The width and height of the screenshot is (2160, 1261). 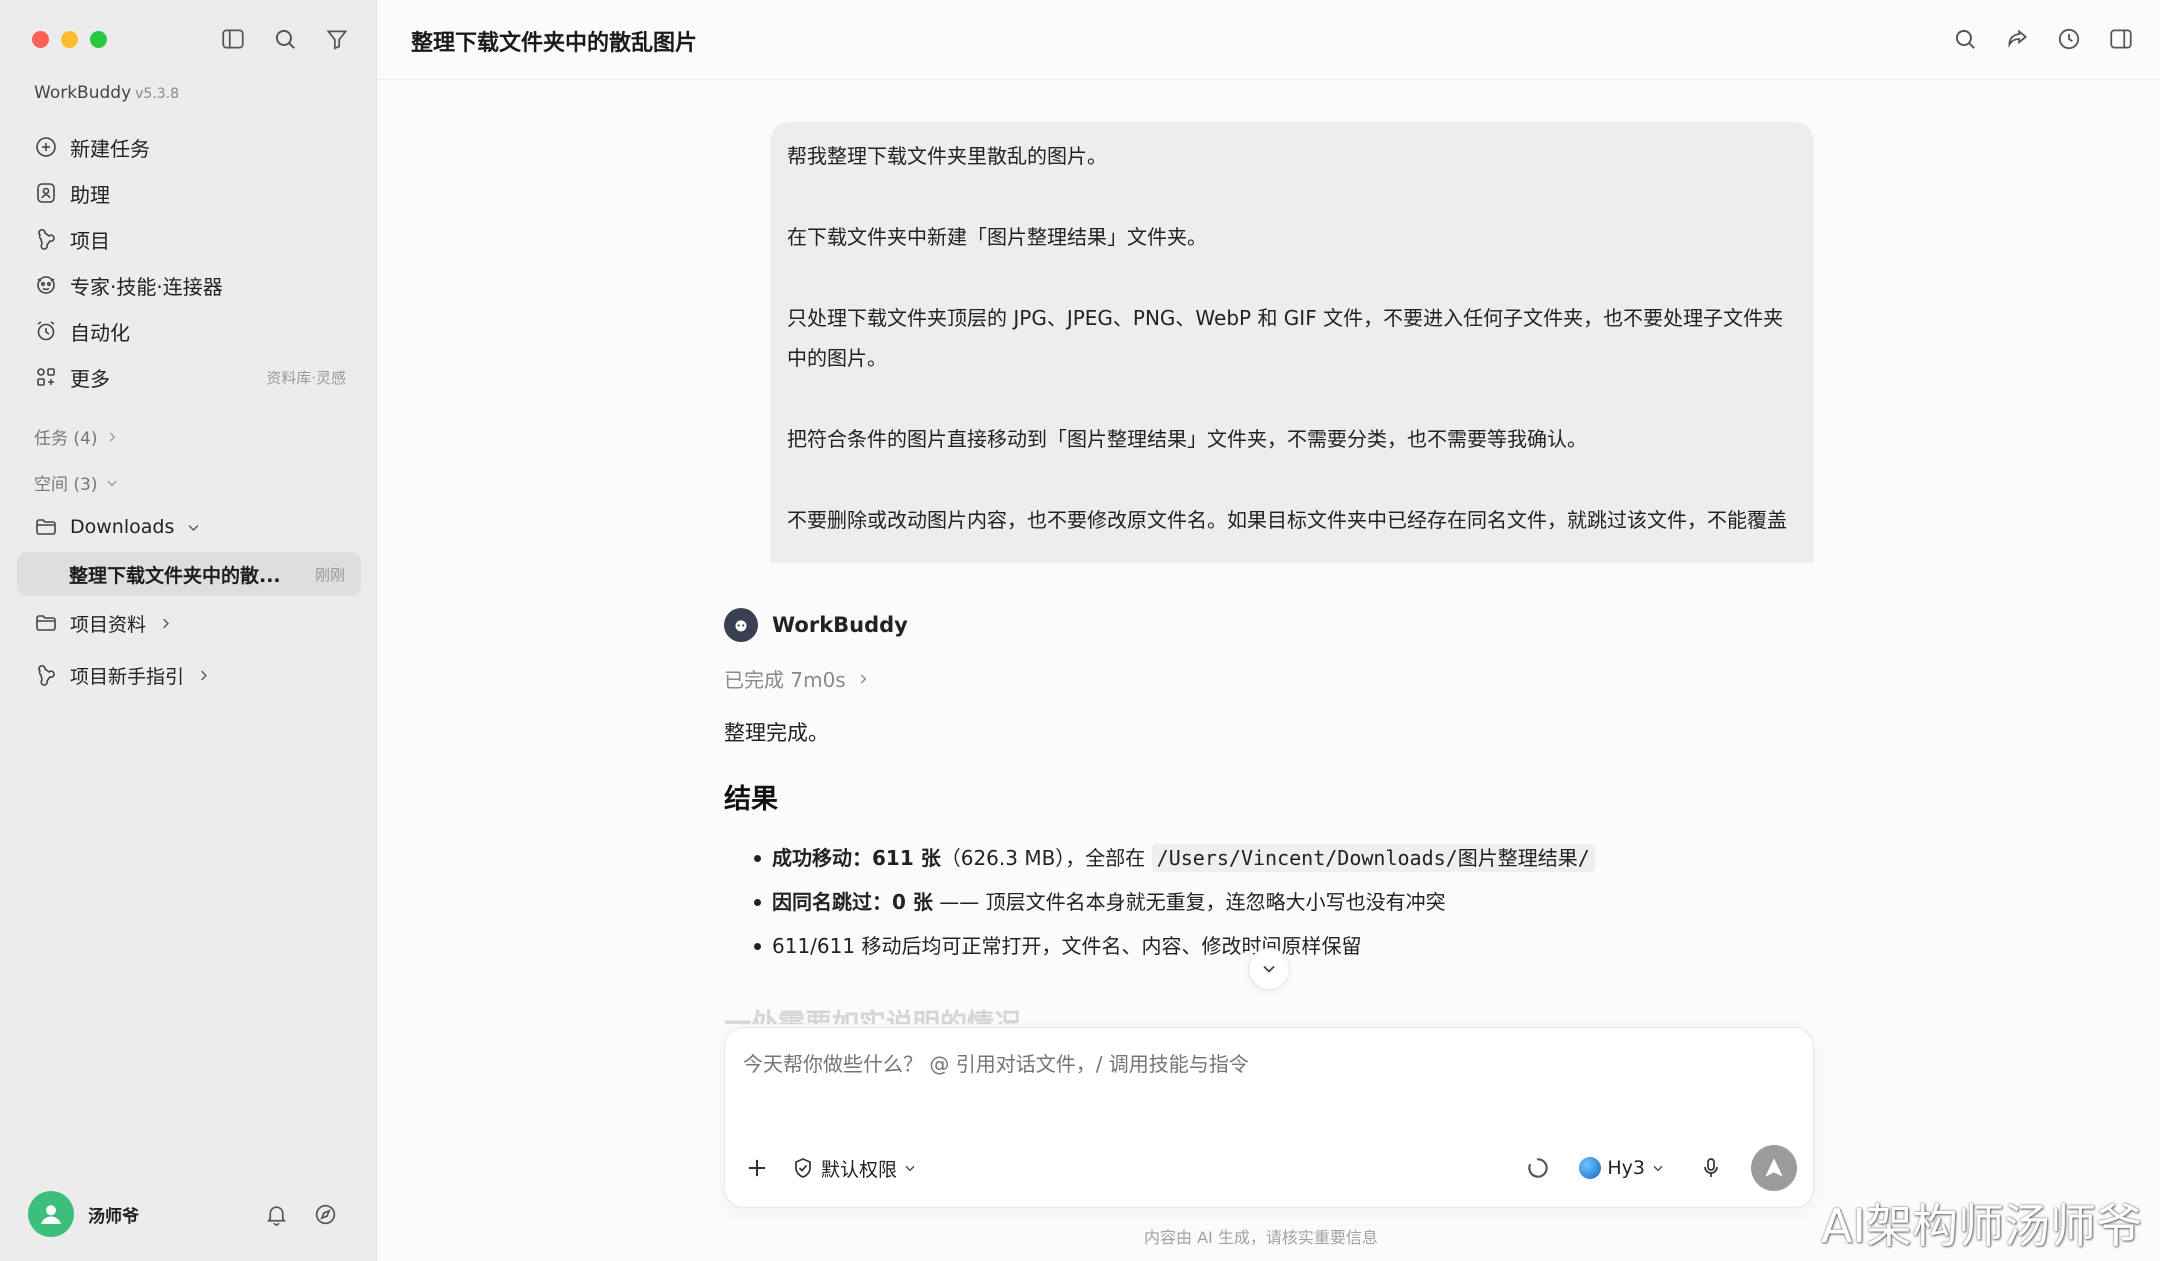 I want to click on app-version: v5.3.8, so click(x=157, y=94).